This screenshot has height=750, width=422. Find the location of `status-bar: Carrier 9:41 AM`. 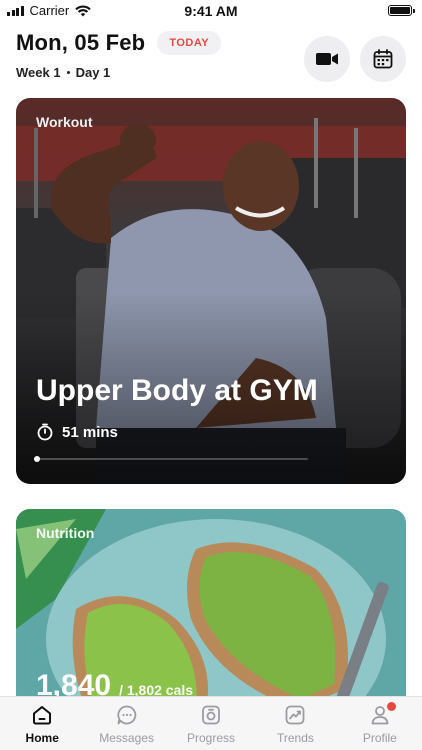

status-bar: Carrier 9:41 AM is located at coordinates (211, 11).